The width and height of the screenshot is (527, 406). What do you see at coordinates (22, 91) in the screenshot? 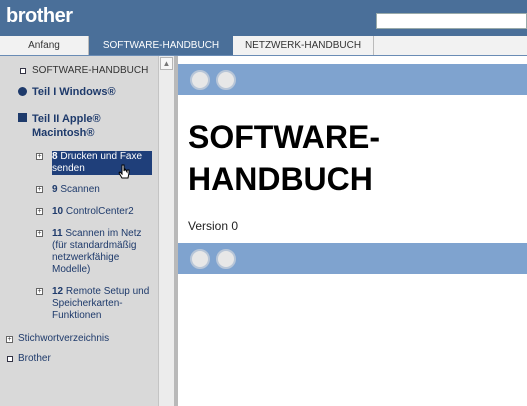
I see `arrow-right-icon` at bounding box center [22, 91].